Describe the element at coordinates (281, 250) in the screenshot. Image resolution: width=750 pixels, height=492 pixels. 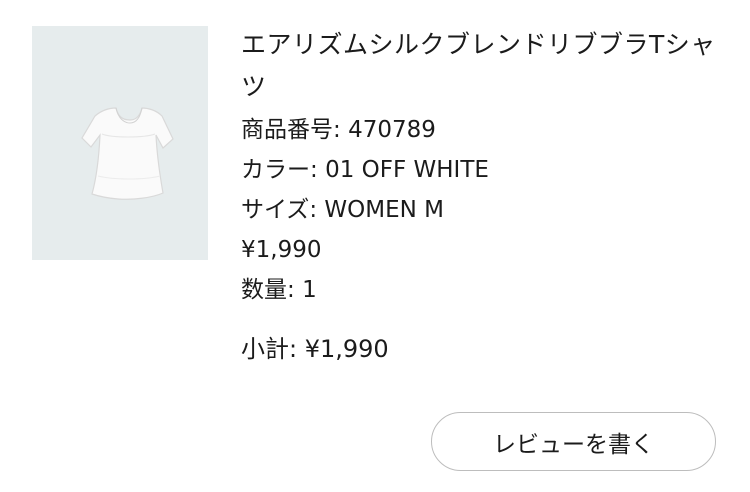
I see `price: ¥1,990` at that location.